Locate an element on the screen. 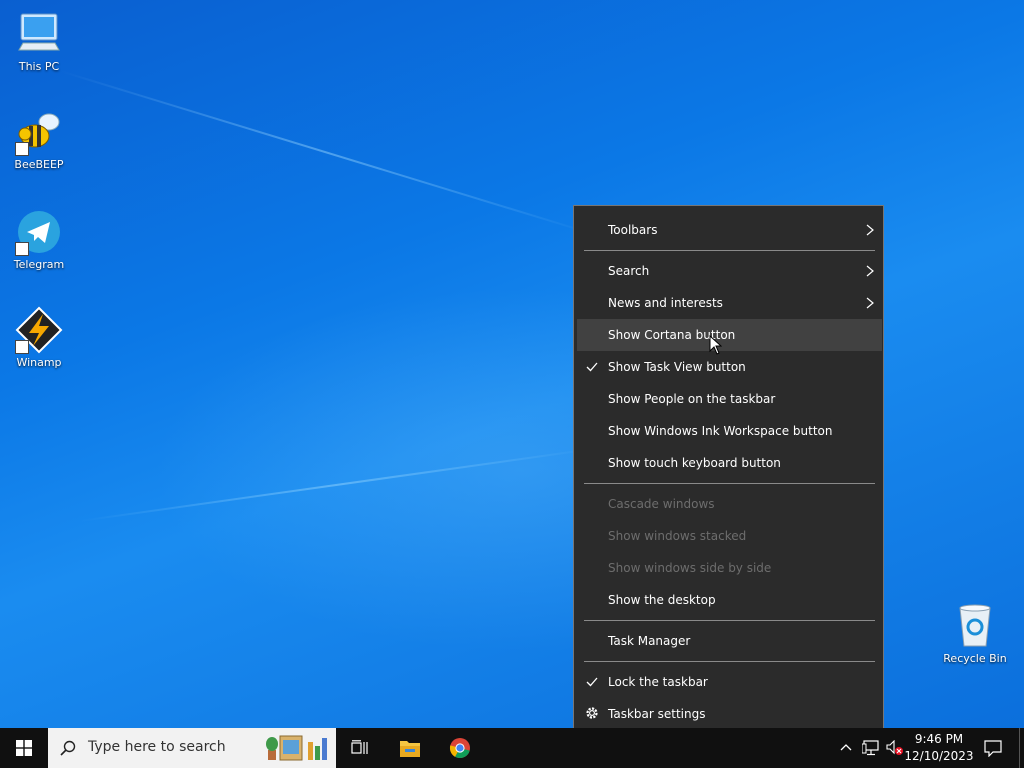 This screenshot has height=768, width=1024. task-view-button is located at coordinates (360, 748).